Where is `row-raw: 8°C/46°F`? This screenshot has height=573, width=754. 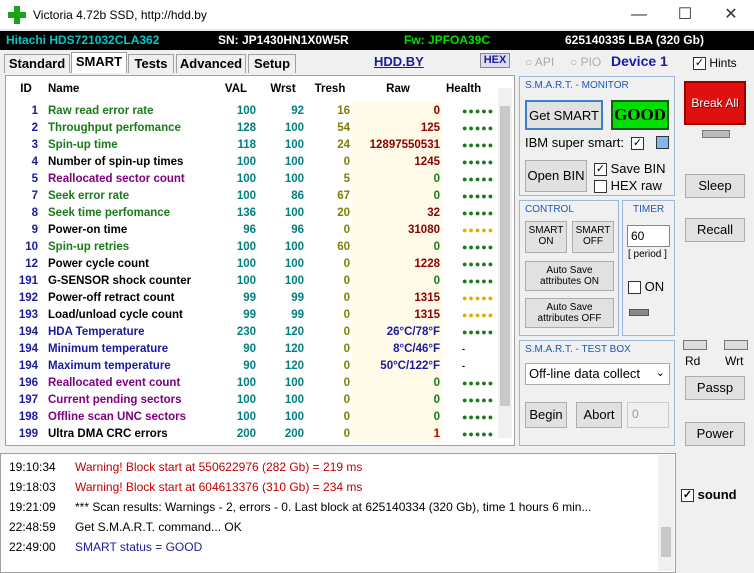
row-raw: 8°C/46°F is located at coordinates (397, 348).